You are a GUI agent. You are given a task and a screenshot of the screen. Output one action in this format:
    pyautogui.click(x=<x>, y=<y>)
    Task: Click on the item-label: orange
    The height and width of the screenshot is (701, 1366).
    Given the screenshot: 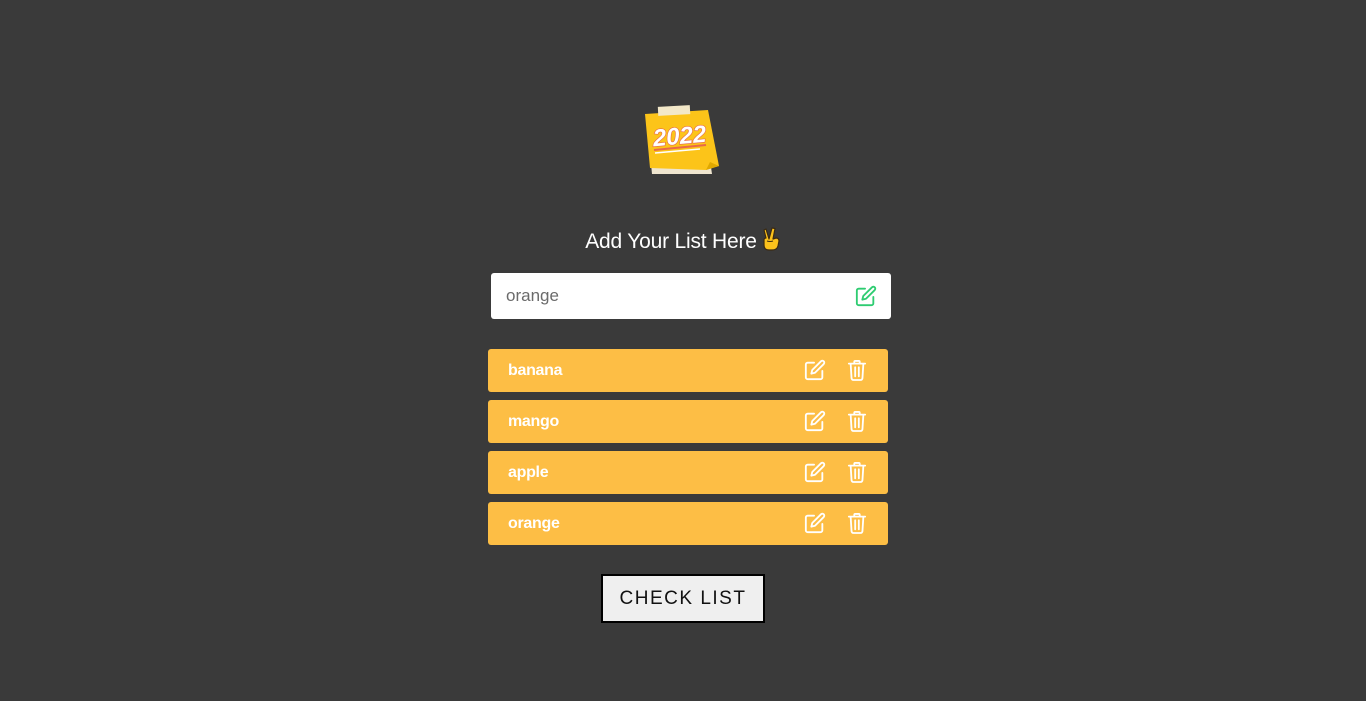 What is the action you would take?
    pyautogui.click(x=534, y=523)
    